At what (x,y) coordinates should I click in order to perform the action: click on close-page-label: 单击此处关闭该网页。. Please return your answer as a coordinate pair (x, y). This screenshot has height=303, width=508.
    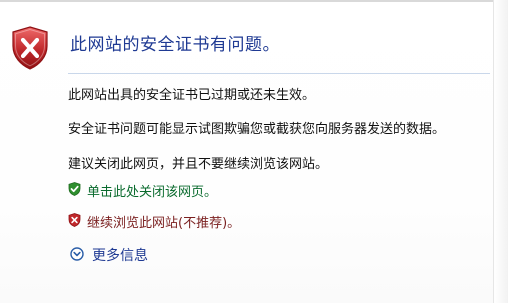
    Looking at the image, I should click on (152, 192).